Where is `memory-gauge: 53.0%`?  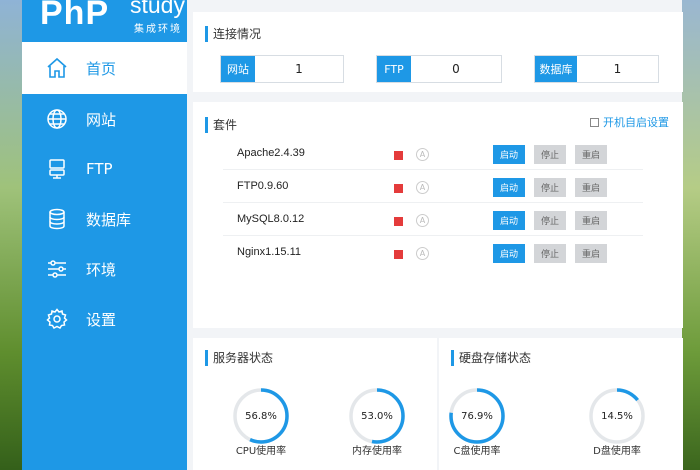 memory-gauge: 53.0% is located at coordinates (377, 416).